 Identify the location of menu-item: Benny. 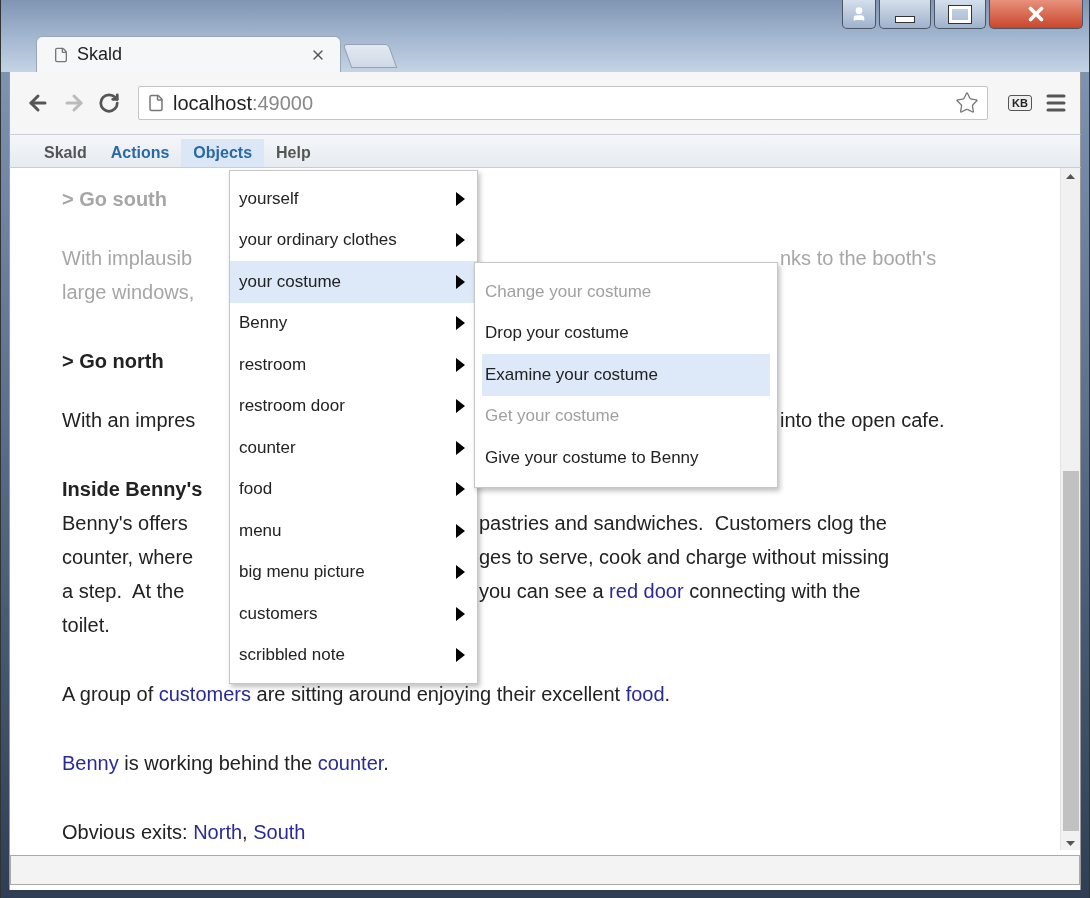
(353, 323).